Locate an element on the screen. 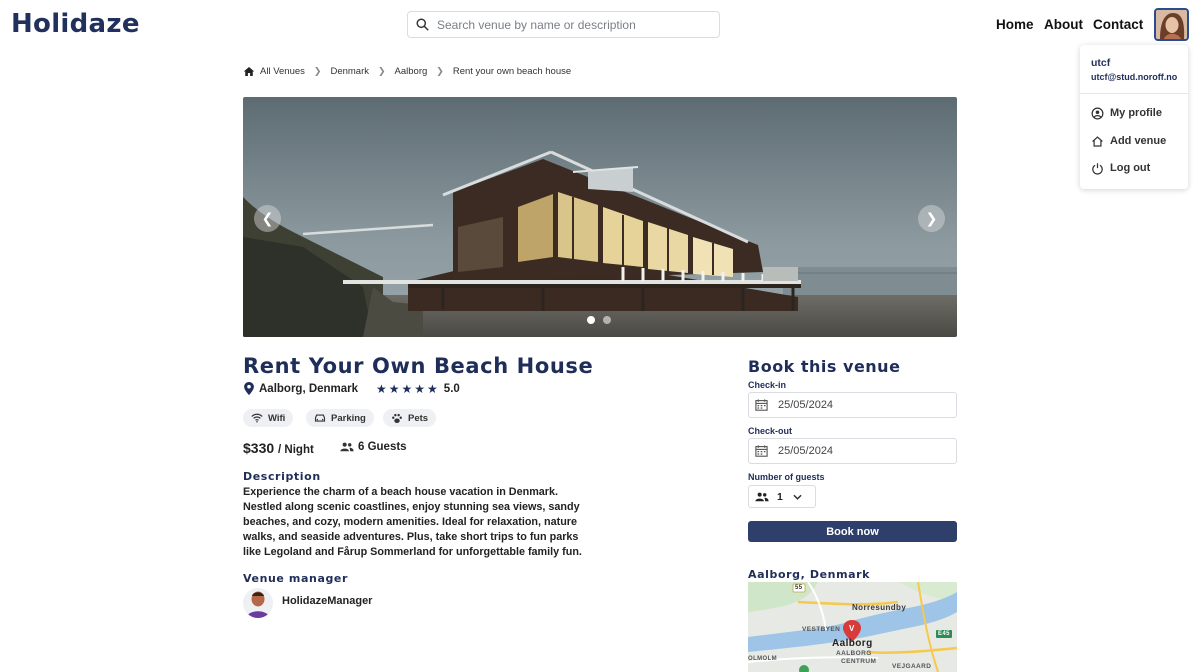 This screenshot has height=672, width=1200. venue-rating: ★★★★★ 5.0 is located at coordinates (418, 389).